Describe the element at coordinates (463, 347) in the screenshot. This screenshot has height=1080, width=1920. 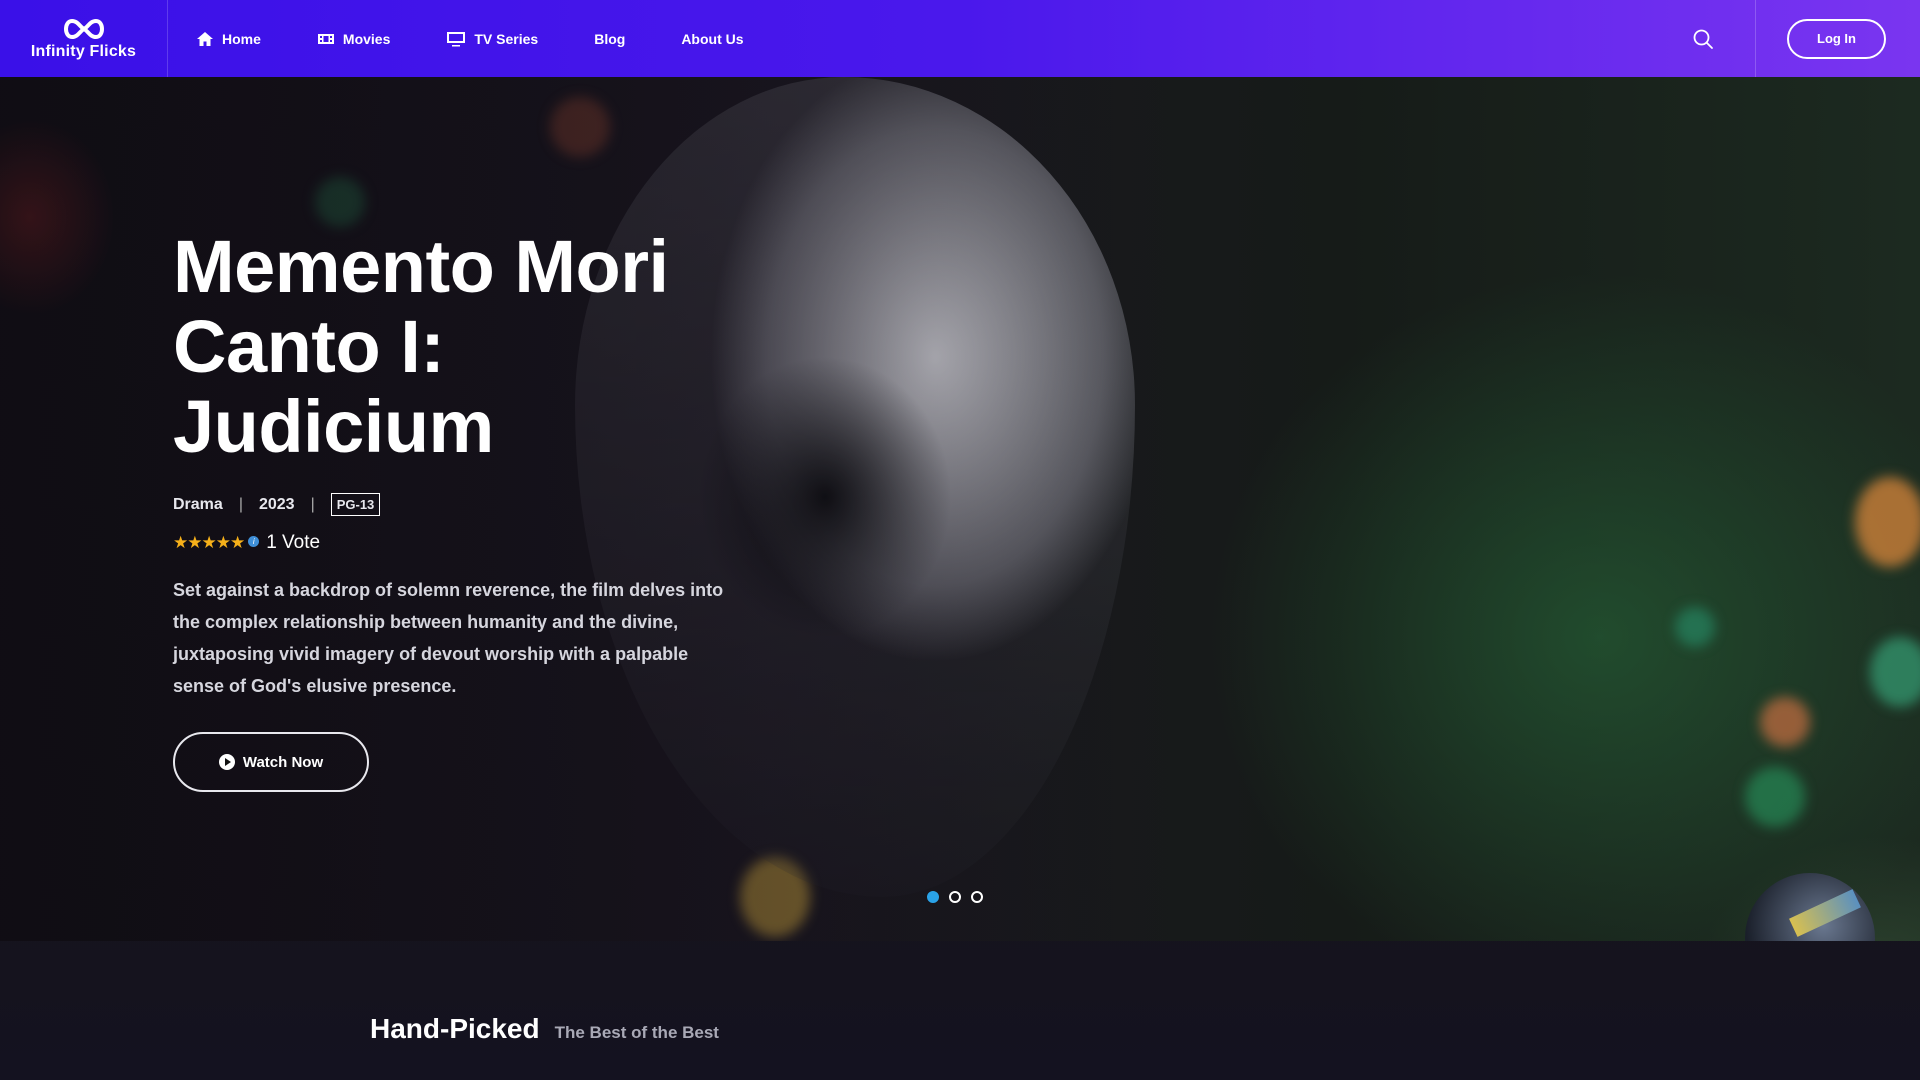
I see `hero-title: Memento Mori Canto I: Judicium` at that location.